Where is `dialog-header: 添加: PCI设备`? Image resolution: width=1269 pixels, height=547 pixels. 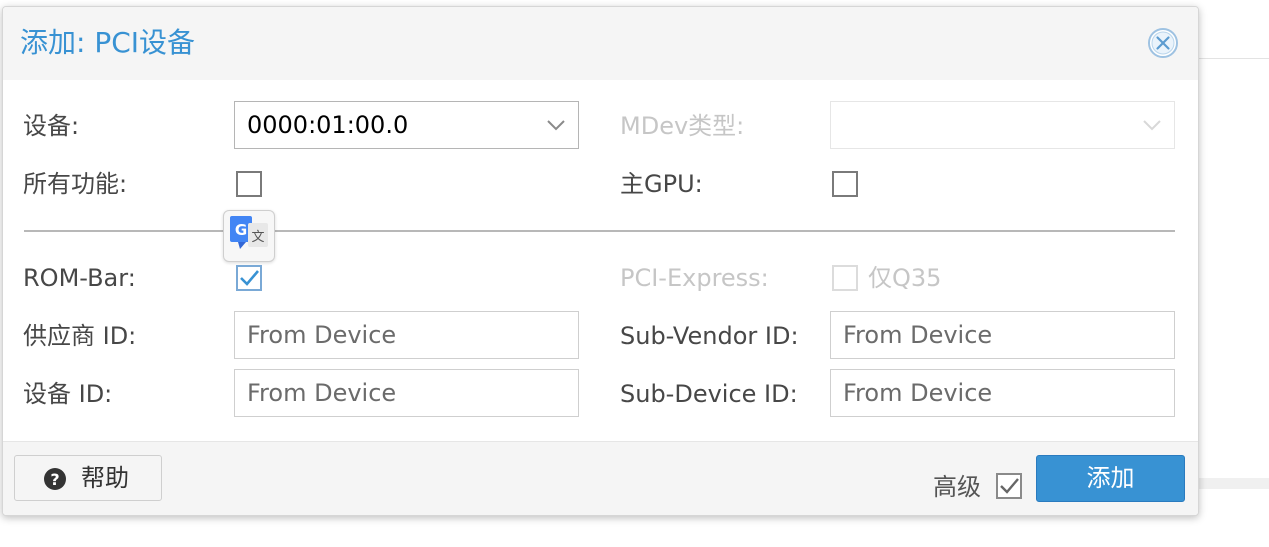 dialog-header: 添加: PCI设备 is located at coordinates (600, 43).